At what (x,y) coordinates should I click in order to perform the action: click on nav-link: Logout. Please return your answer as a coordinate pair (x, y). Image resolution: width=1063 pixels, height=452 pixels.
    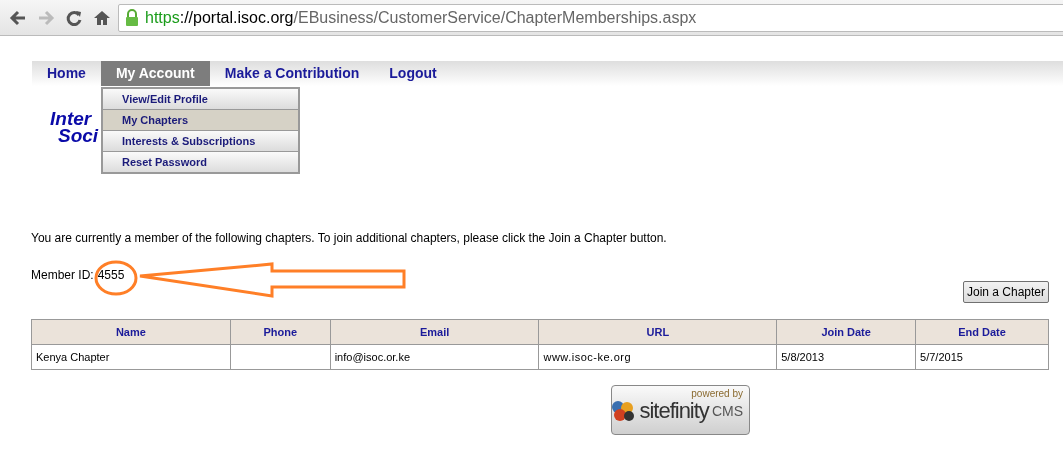
    Looking at the image, I should click on (413, 73).